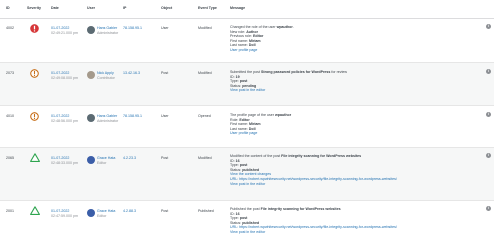 The height and width of the screenshot is (251, 494). Describe the element at coordinates (10, 116) in the screenshot. I see `event-id: 4010` at that location.